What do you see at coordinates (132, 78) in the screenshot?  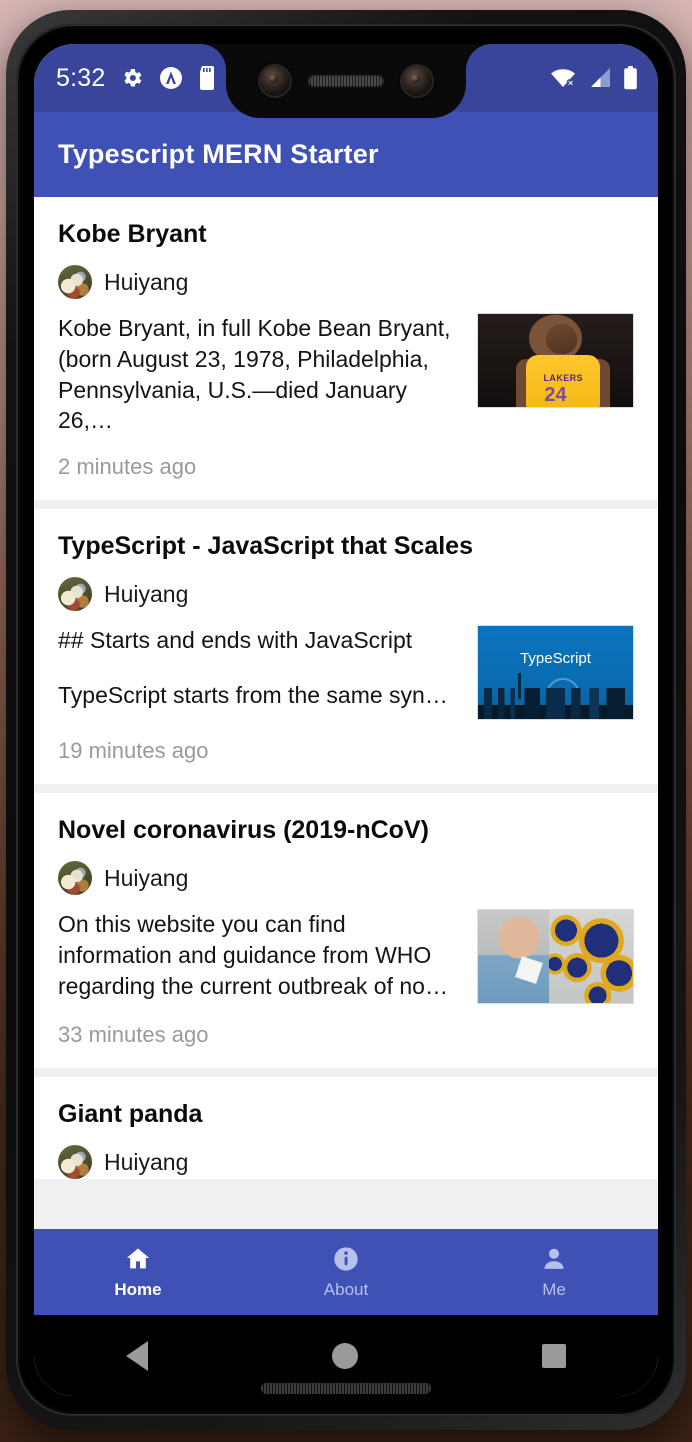 I see `gear-icon` at bounding box center [132, 78].